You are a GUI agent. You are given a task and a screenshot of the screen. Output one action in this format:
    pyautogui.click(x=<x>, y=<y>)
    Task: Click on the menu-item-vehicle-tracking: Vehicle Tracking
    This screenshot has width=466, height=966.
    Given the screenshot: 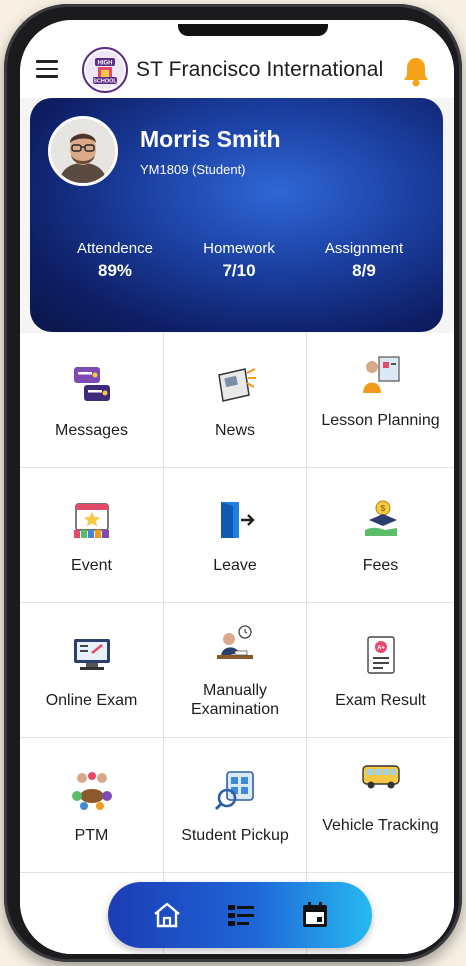 What is the action you would take?
    pyautogui.click(x=380, y=805)
    